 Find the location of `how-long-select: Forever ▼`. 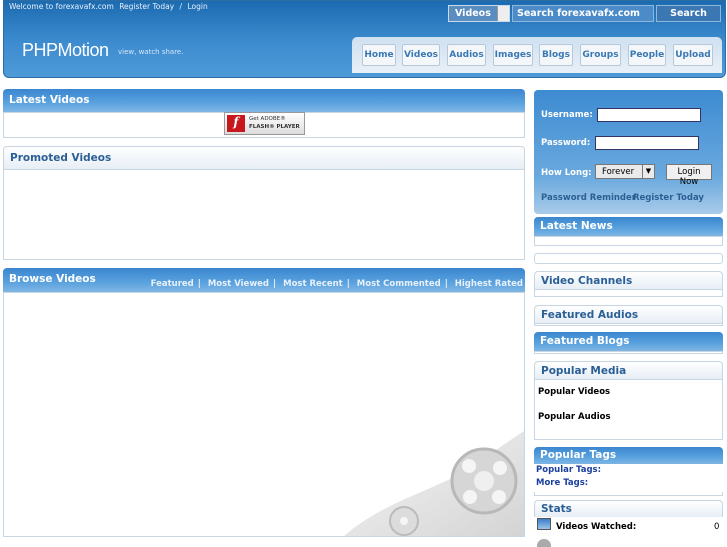

how-long-select: Forever ▼ is located at coordinates (625, 171).